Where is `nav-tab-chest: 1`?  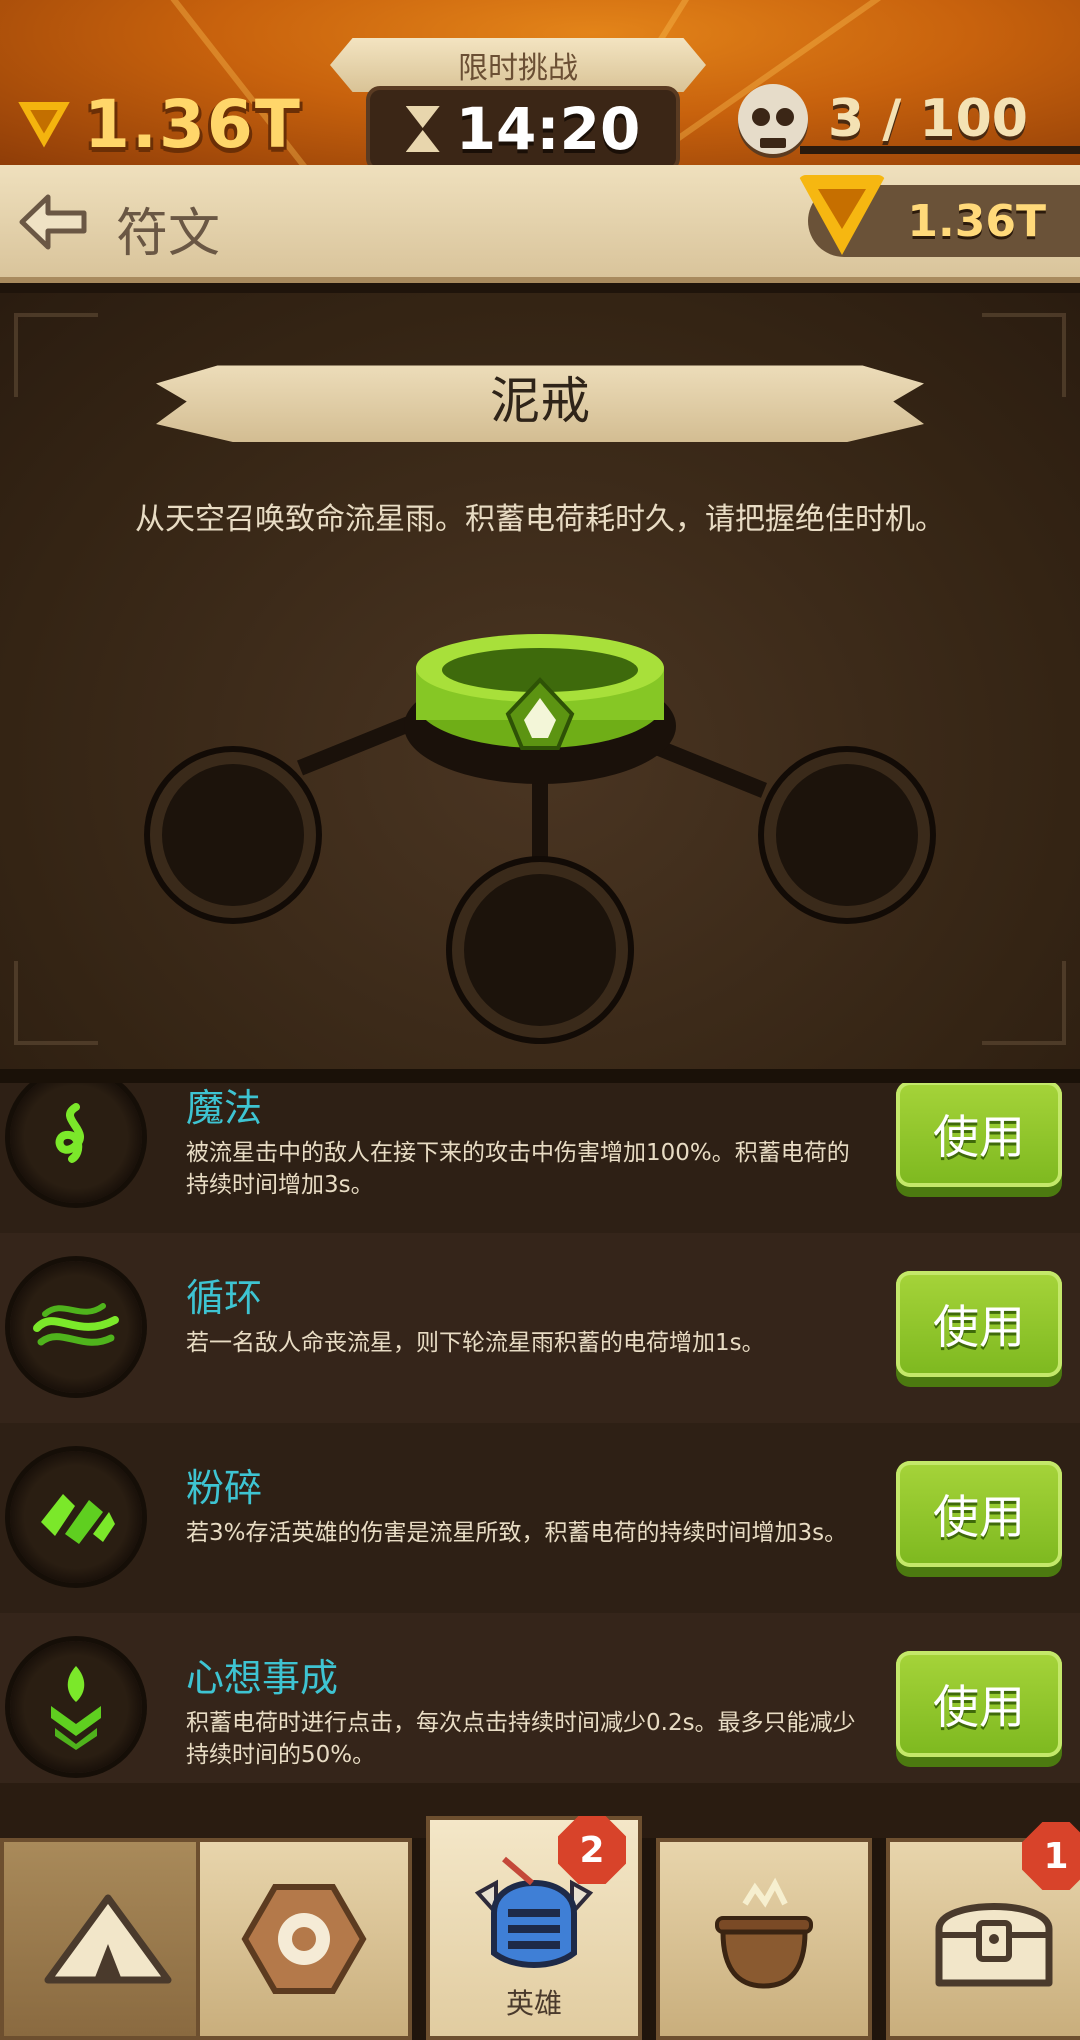
nav-tab-chest: 1 is located at coordinates (983, 1931).